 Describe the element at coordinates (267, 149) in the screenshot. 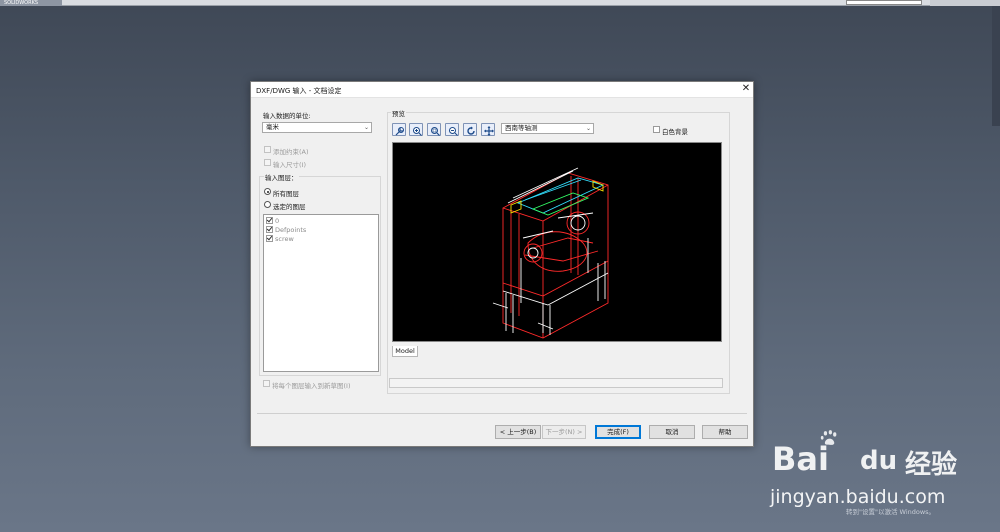

I see `add-constraints-checkbox` at that location.